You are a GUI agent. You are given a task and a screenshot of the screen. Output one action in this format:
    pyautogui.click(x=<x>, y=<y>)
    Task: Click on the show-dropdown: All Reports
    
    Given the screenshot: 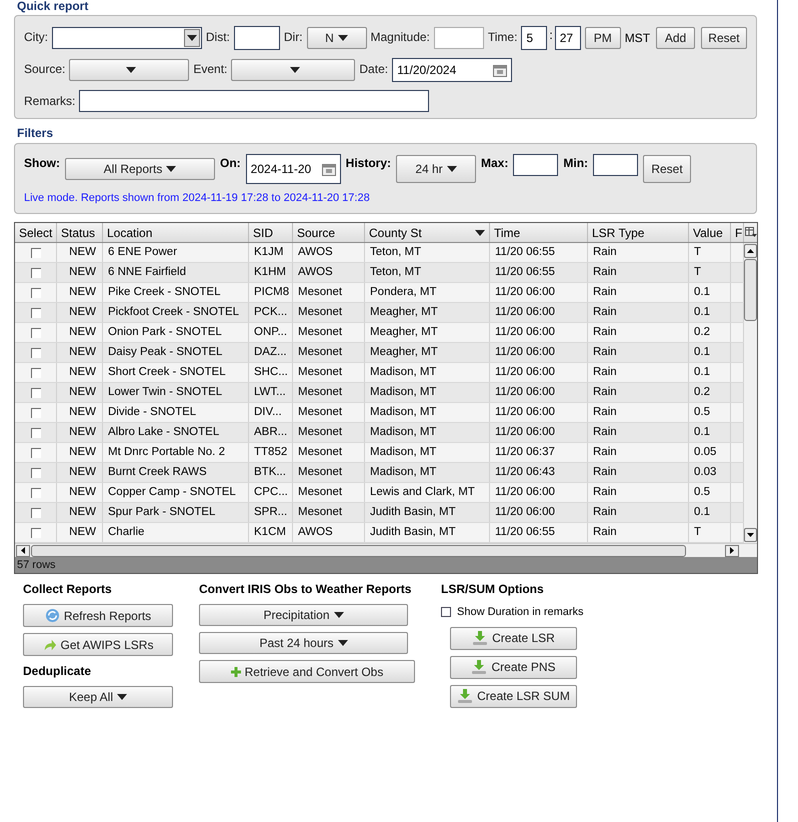 What is the action you would take?
    pyautogui.click(x=140, y=169)
    